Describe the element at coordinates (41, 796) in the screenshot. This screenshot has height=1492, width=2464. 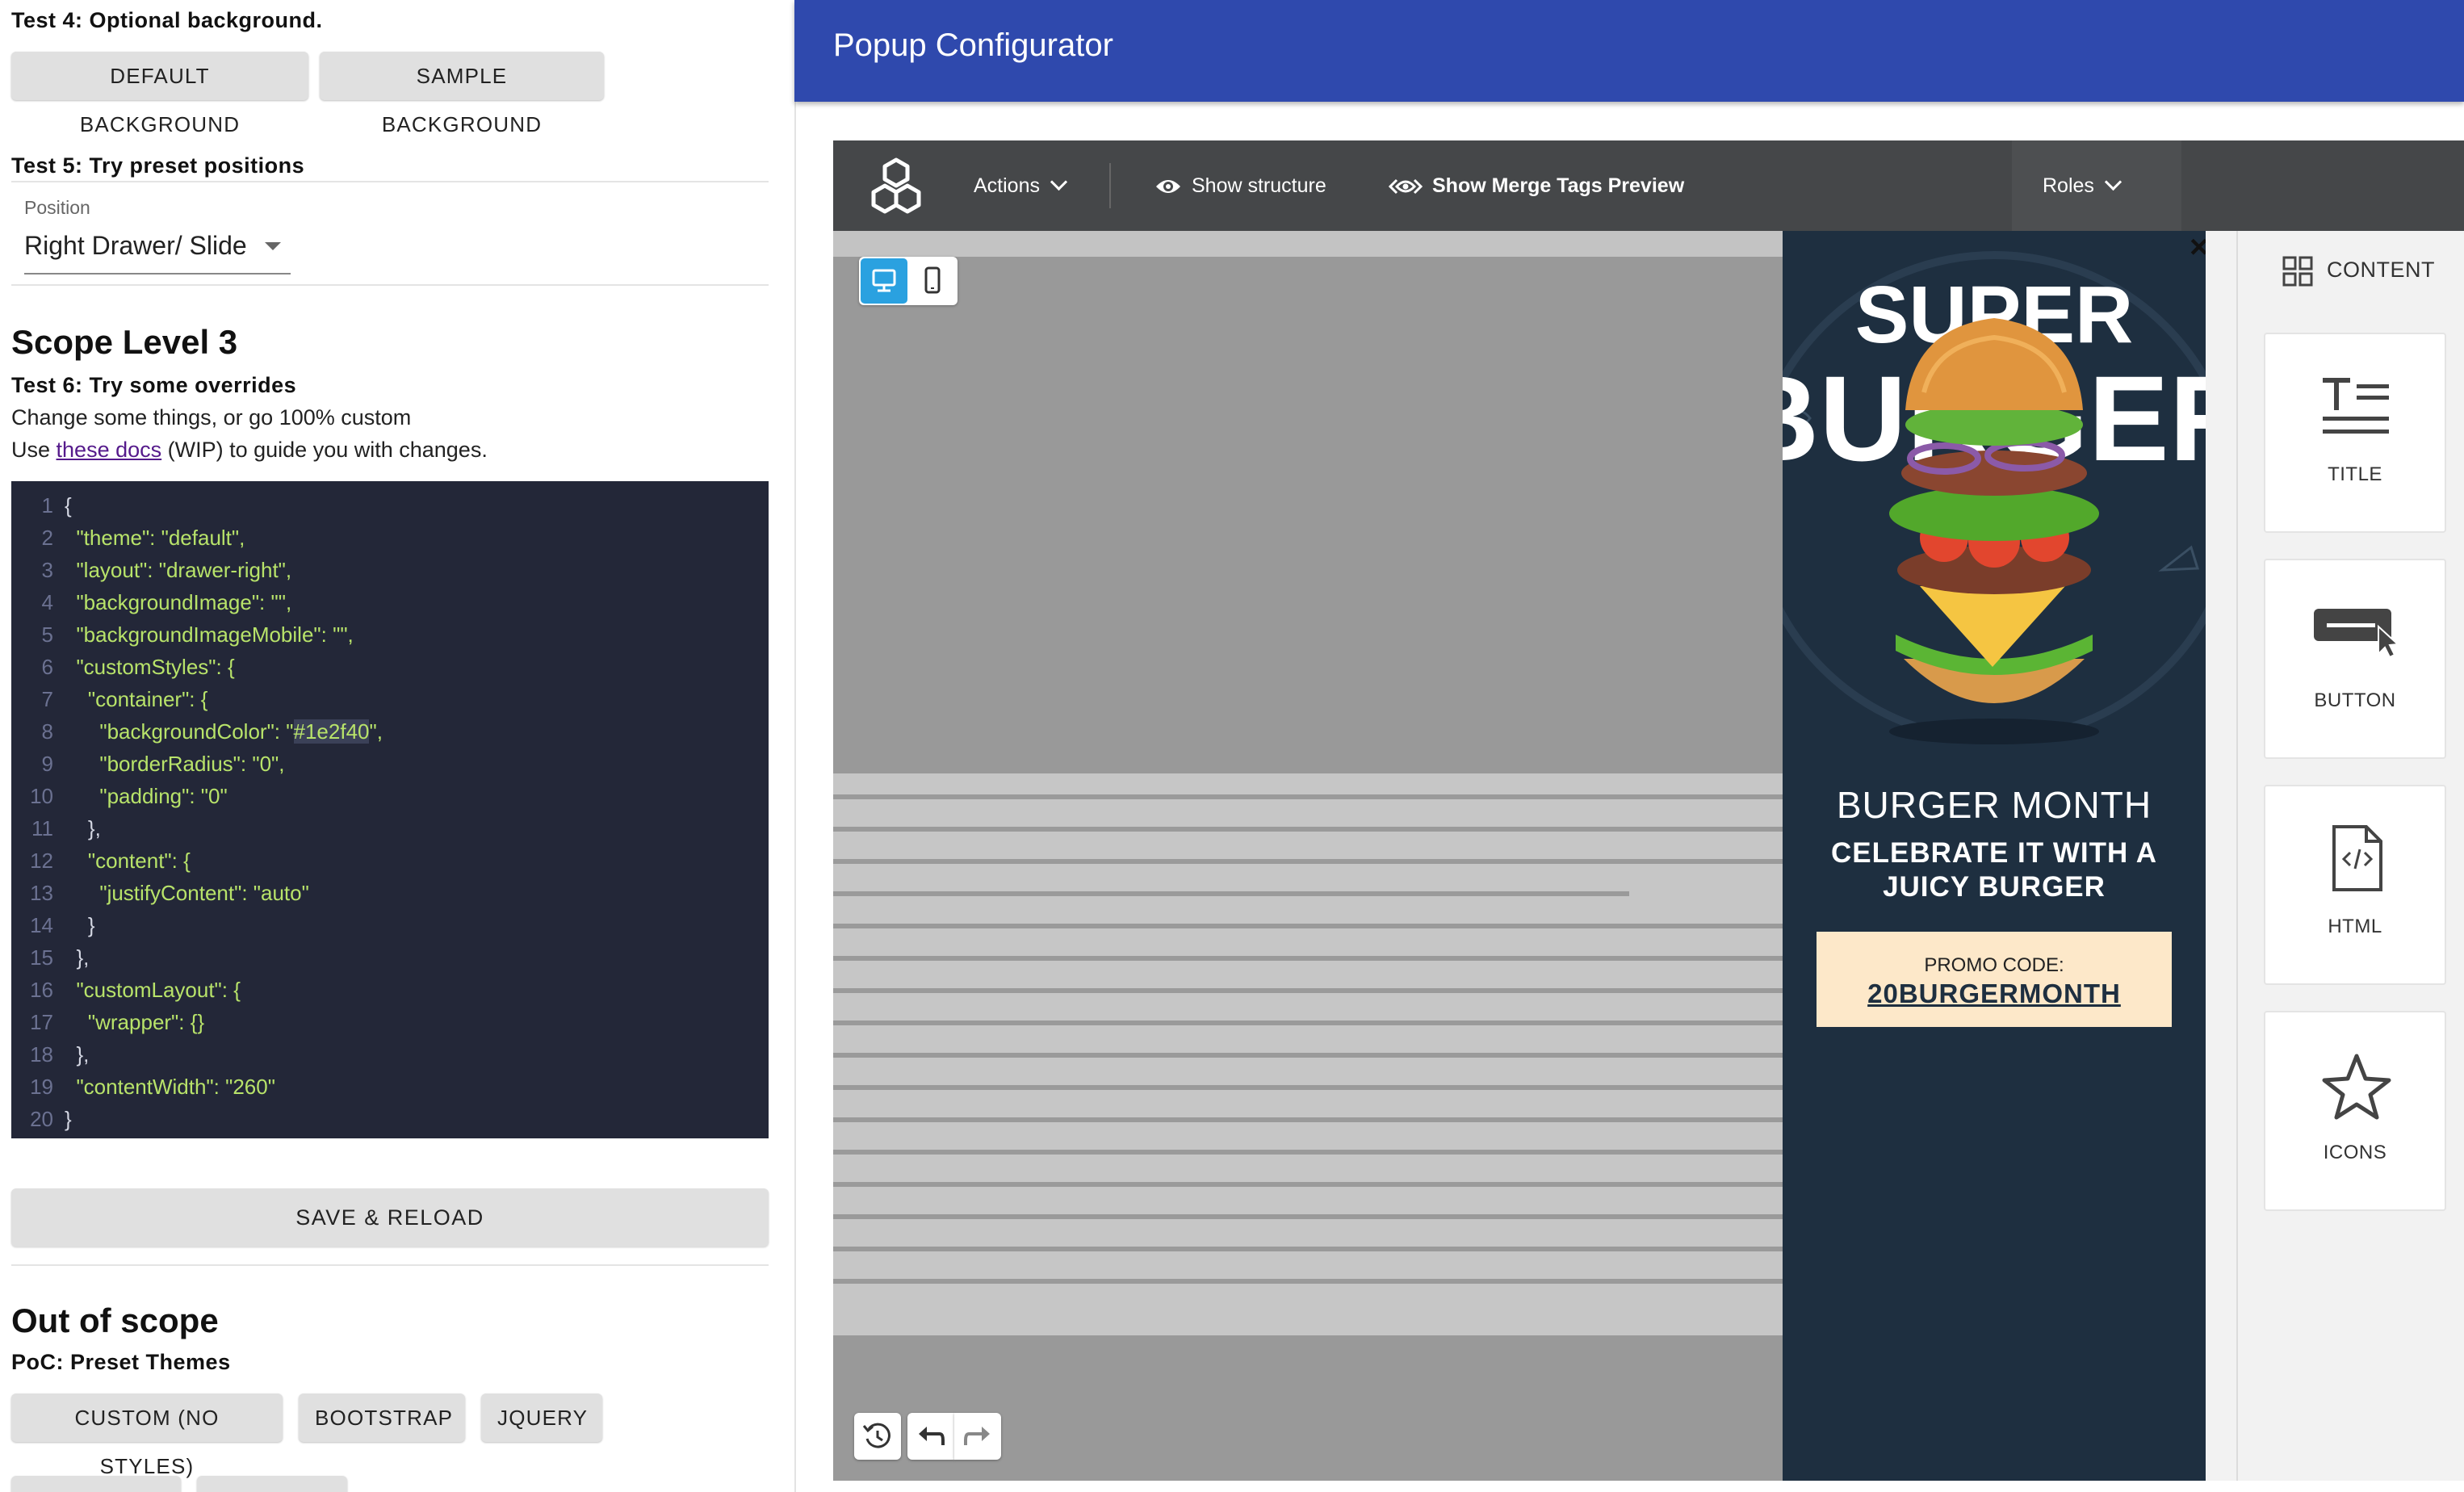
I see `line-number: 10` at that location.